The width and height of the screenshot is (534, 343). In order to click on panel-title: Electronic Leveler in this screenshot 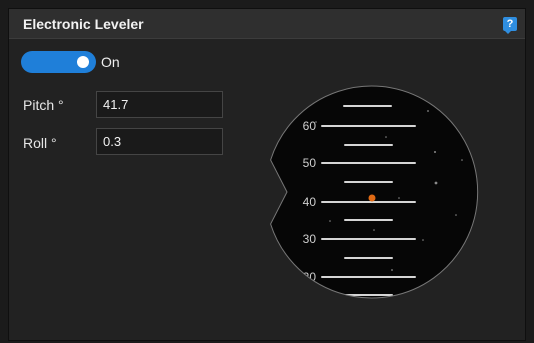, I will do `click(83, 24)`.